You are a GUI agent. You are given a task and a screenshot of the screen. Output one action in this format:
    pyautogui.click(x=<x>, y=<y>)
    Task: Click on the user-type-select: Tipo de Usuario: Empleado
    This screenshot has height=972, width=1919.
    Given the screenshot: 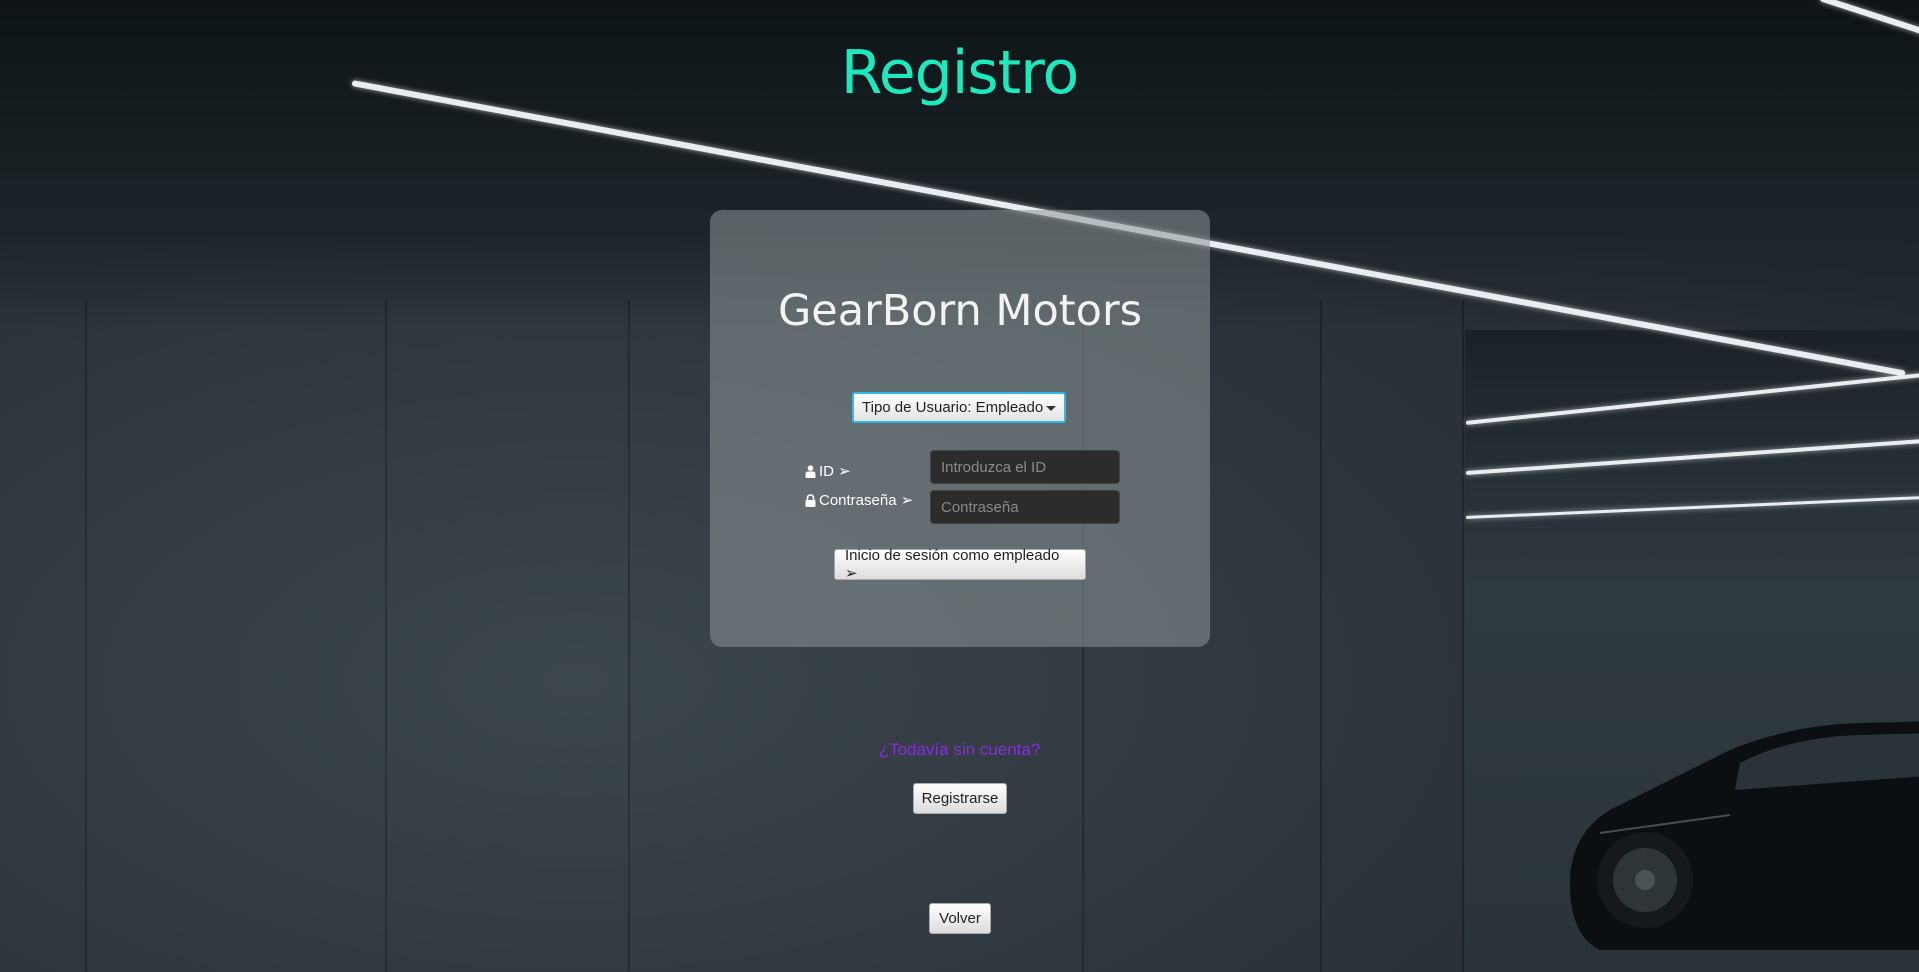 What is the action you would take?
    pyautogui.click(x=959, y=407)
    